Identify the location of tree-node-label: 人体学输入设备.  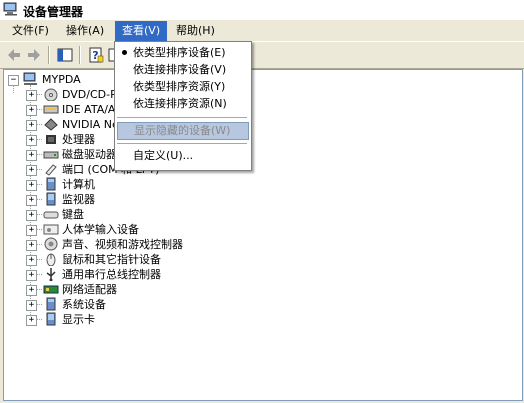
(100, 229).